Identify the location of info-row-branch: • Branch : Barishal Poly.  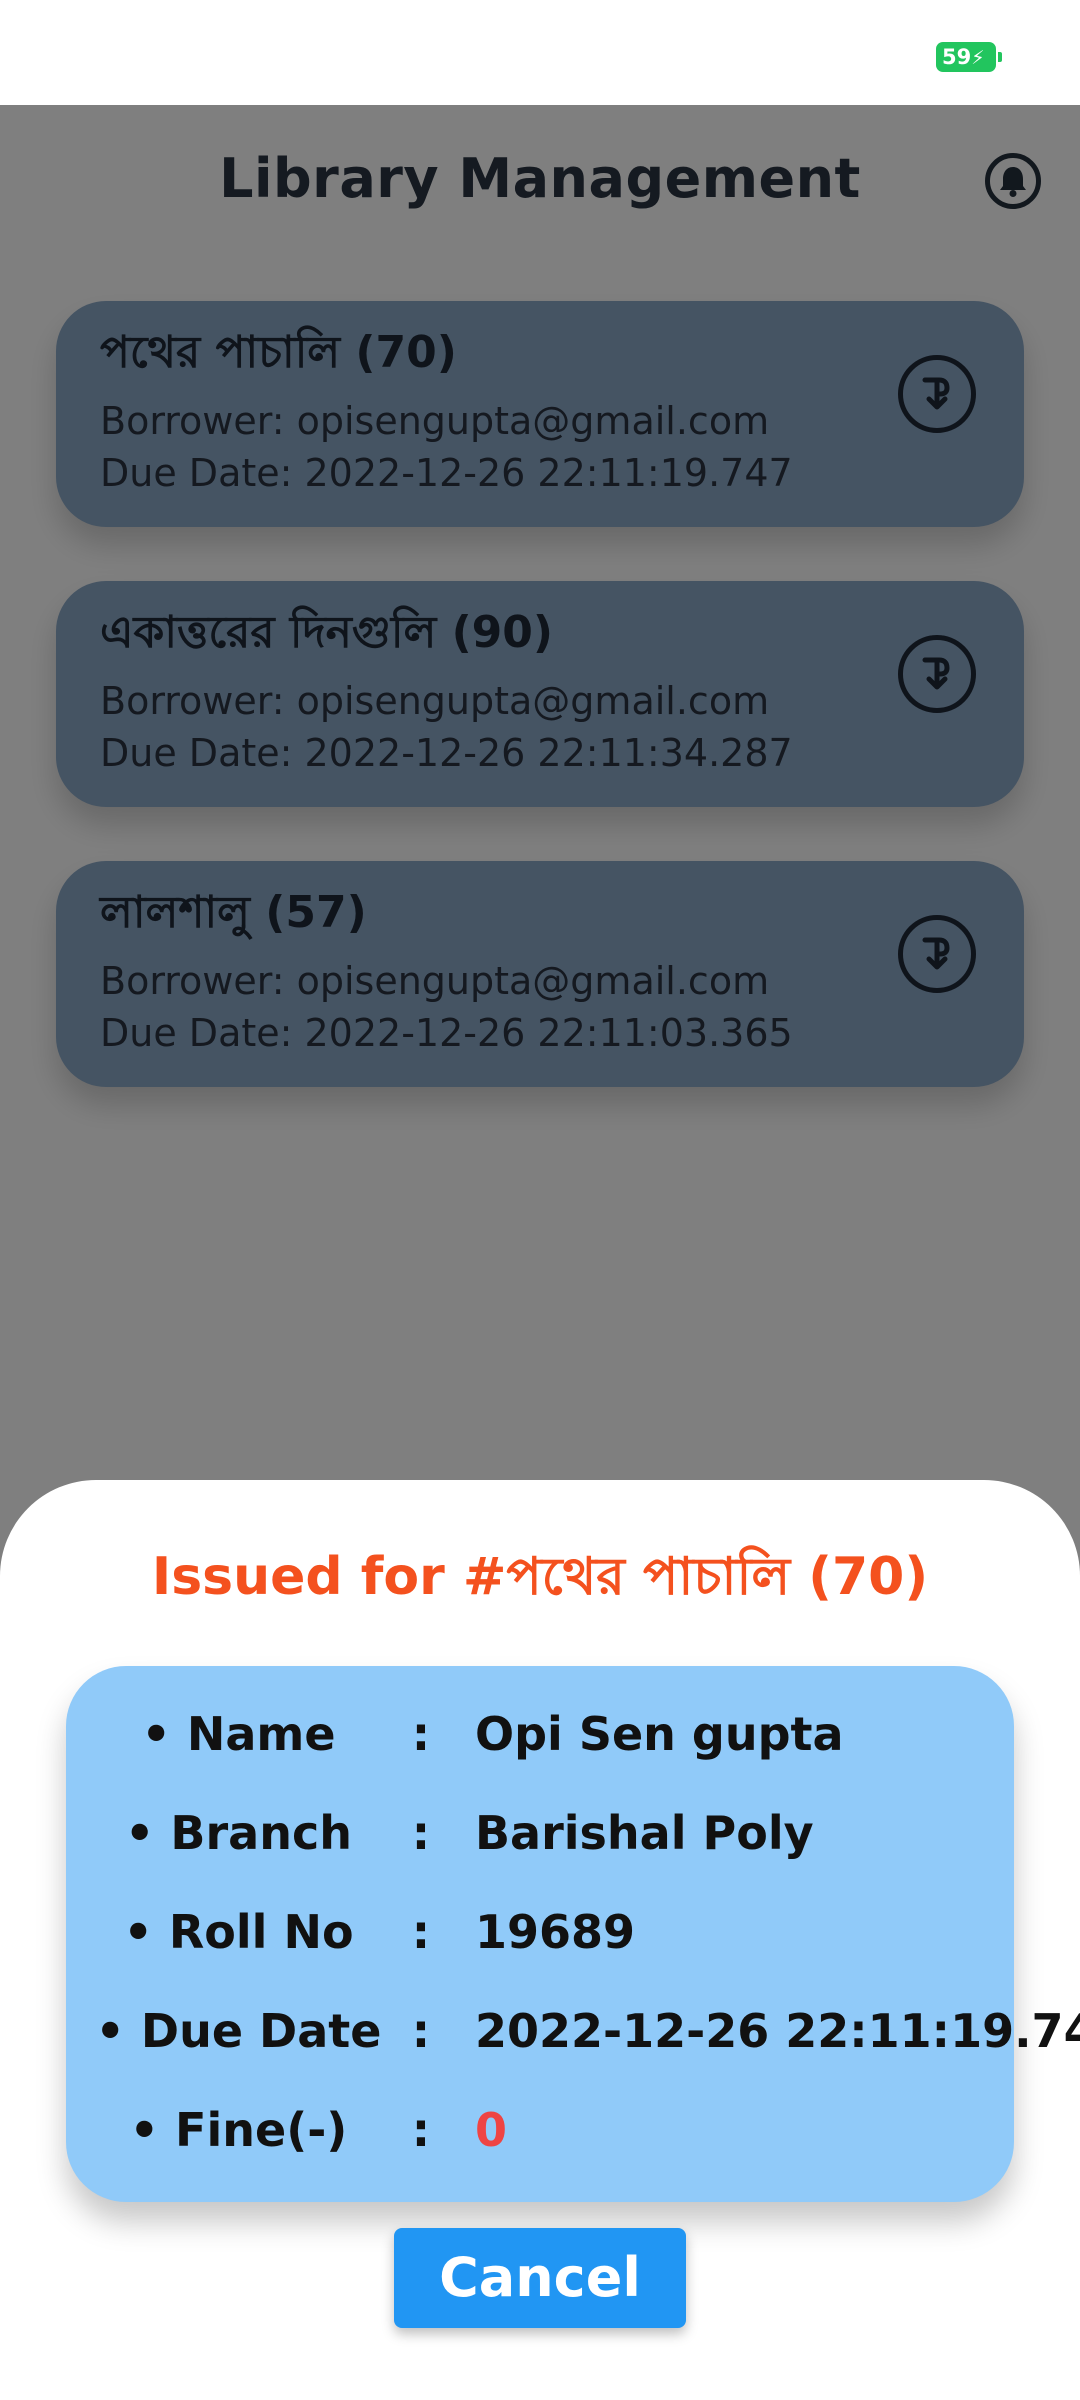
(540, 1833).